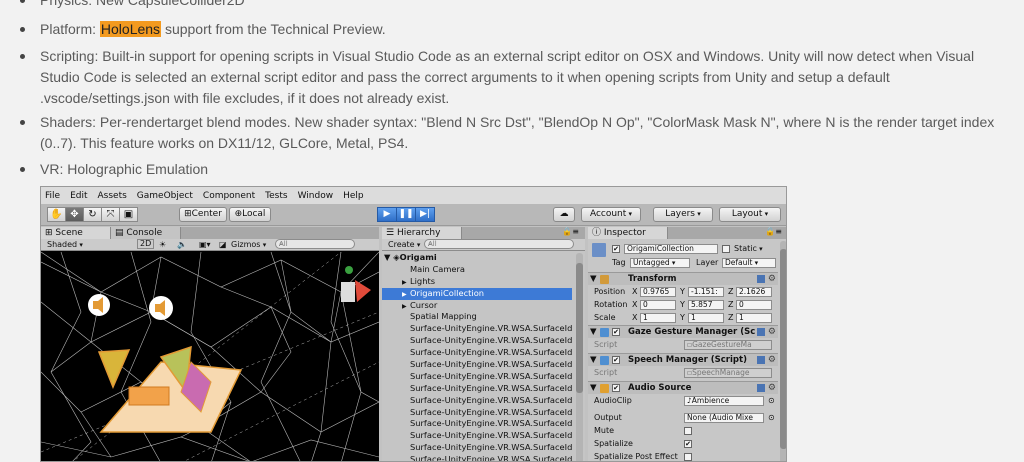  I want to click on rotation-z-field: 0, so click(754, 305).